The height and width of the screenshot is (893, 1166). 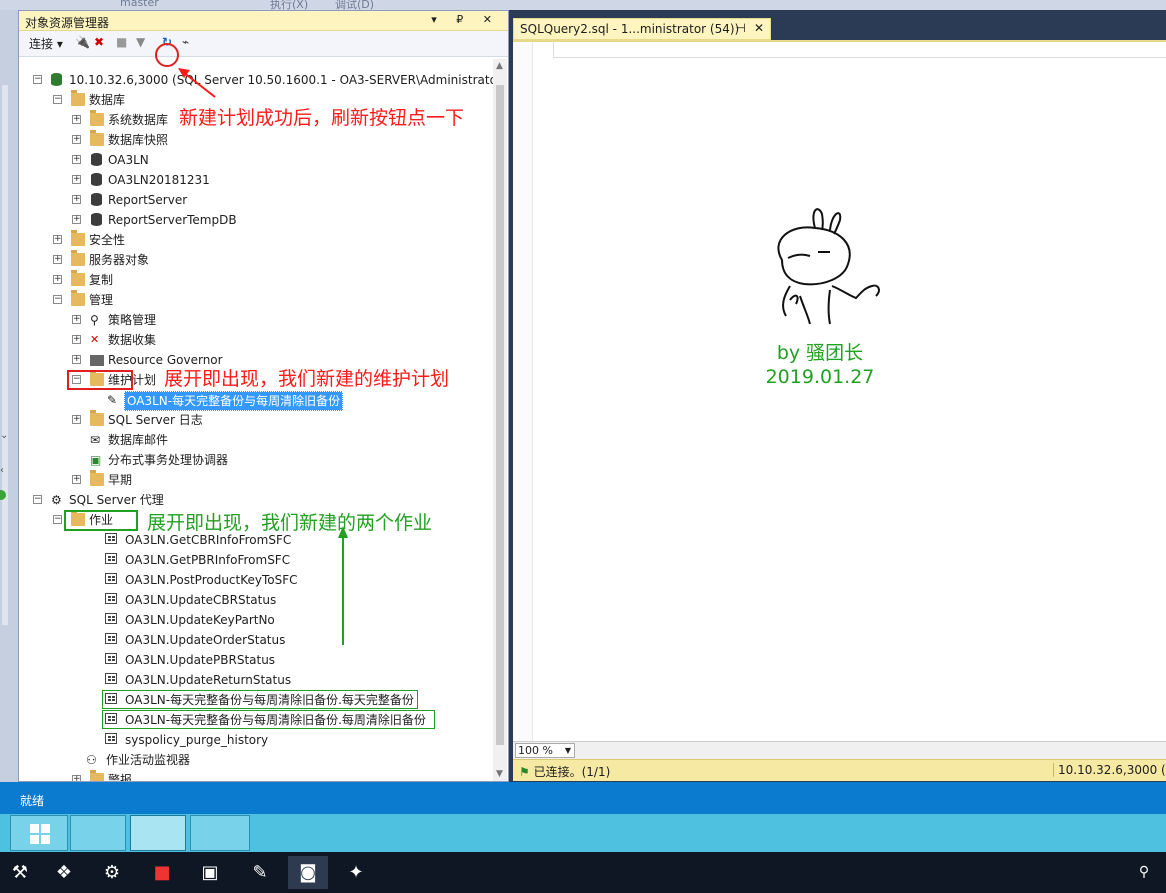 What do you see at coordinates (759, 28) in the screenshot?
I see `close-icon: ✕` at bounding box center [759, 28].